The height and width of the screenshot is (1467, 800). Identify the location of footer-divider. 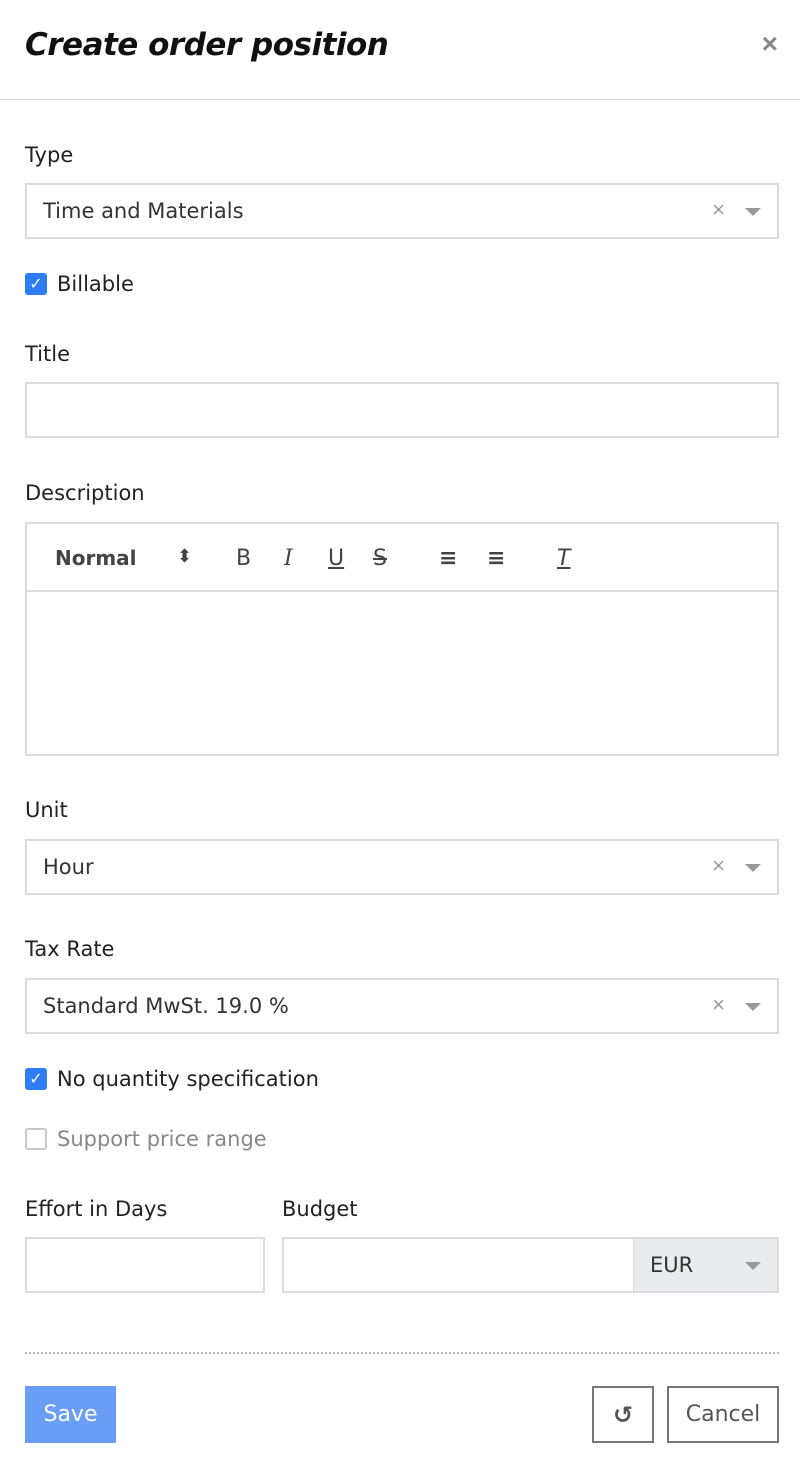
(402, 1353).